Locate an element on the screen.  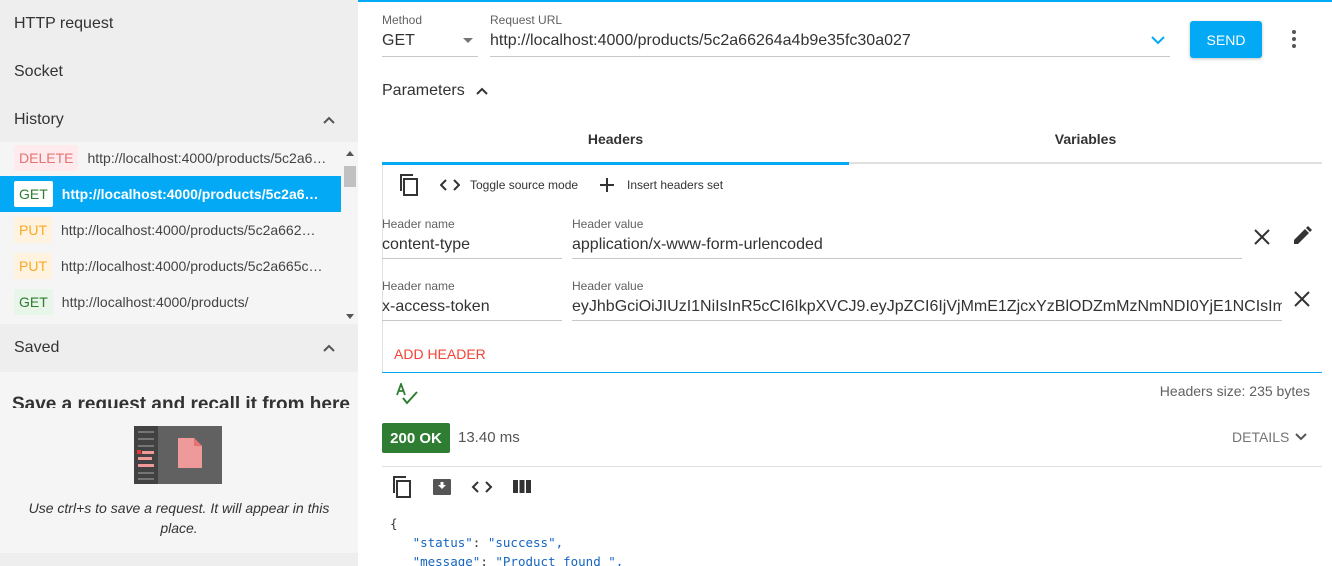
parameters-label: Parameters is located at coordinates (423, 90).